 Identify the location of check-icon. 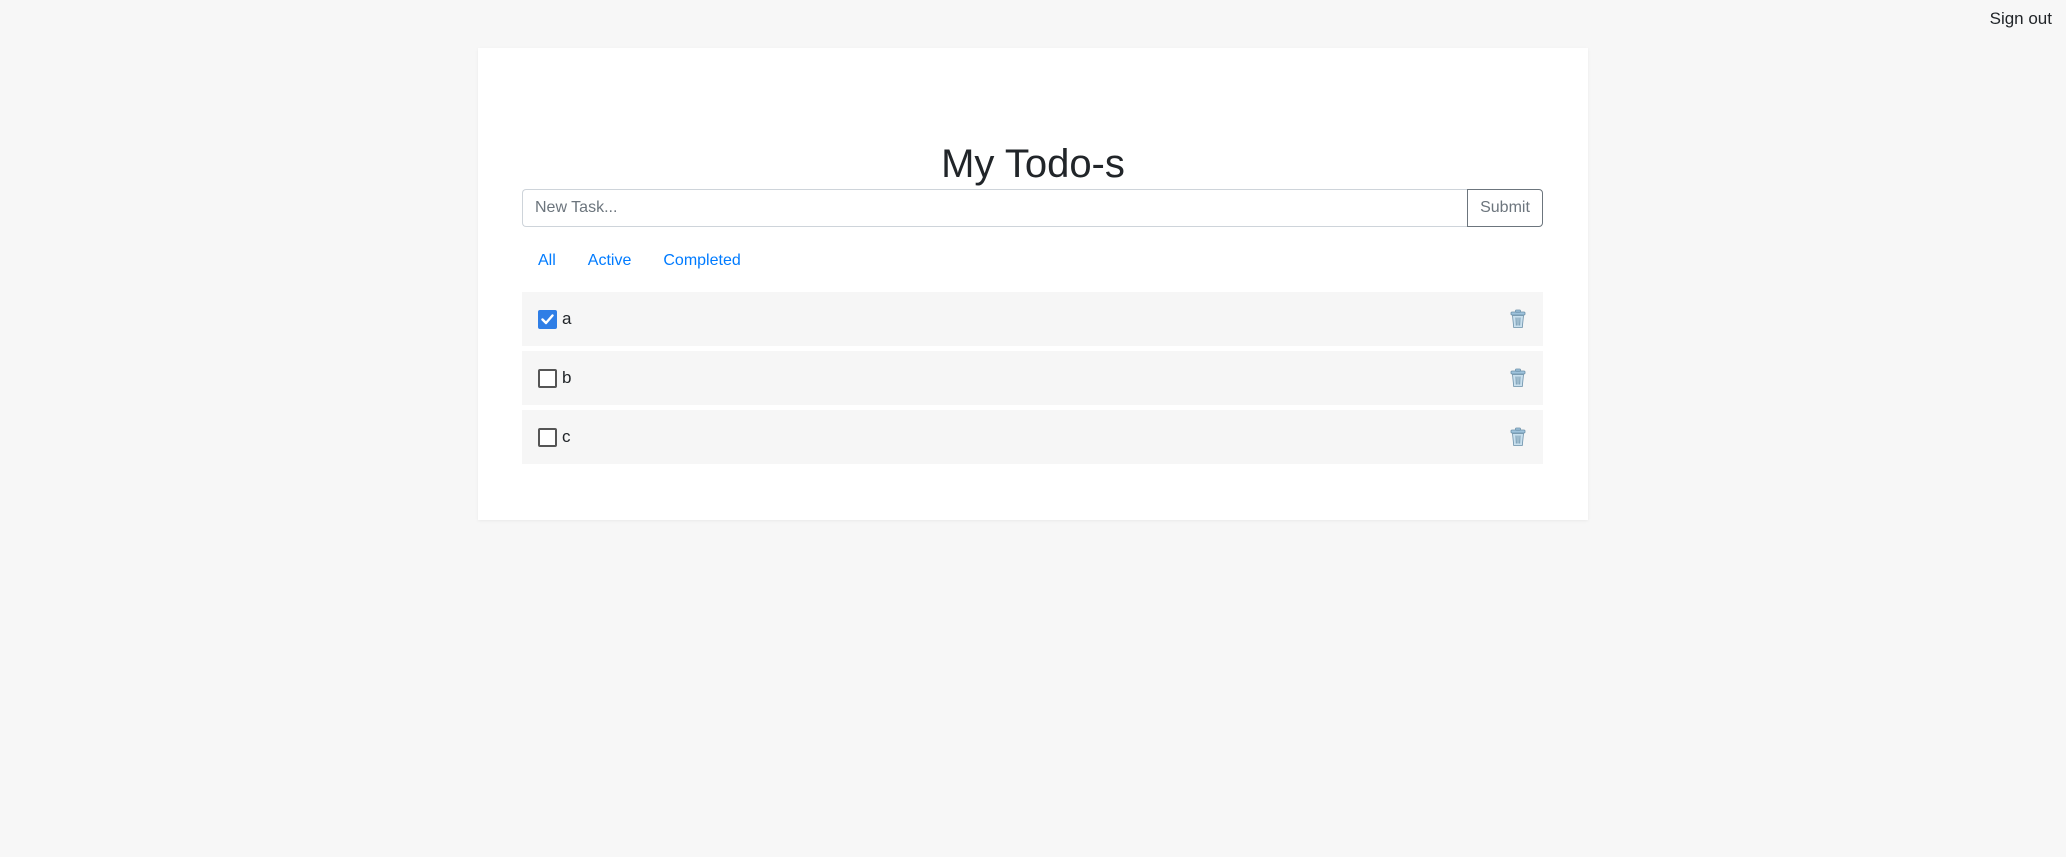
(547, 318).